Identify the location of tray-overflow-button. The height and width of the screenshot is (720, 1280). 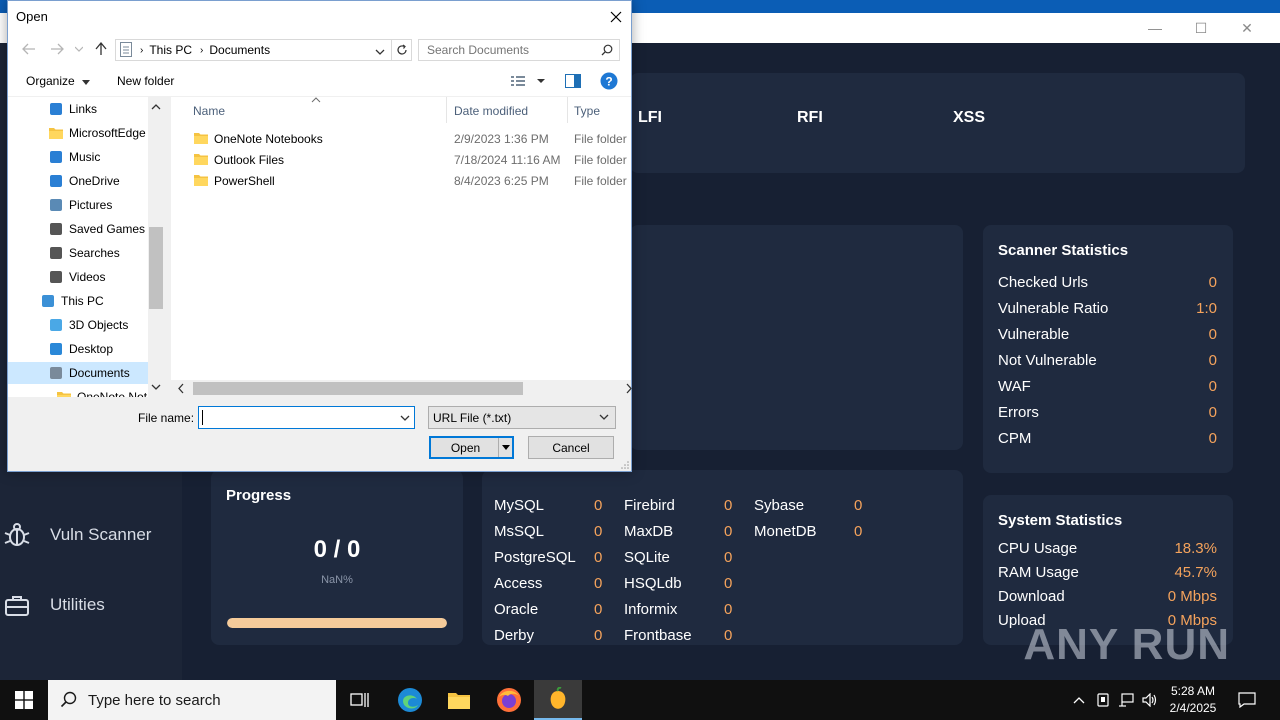
(1079, 700).